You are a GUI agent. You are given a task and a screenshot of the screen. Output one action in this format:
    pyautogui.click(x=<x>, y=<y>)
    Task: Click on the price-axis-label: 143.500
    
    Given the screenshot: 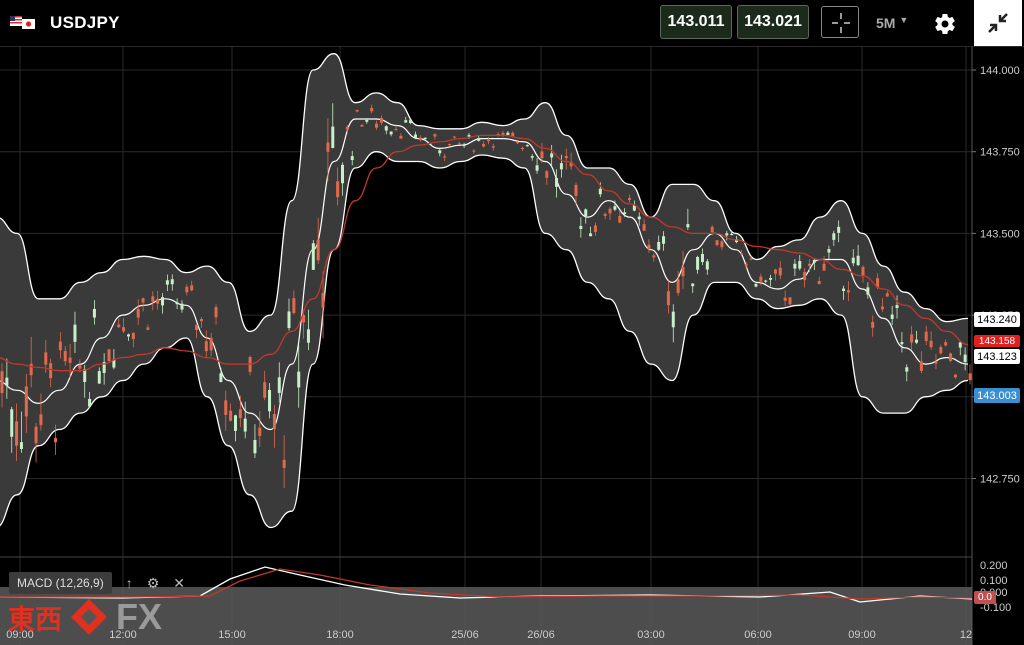 What is the action you would take?
    pyautogui.click(x=1000, y=234)
    